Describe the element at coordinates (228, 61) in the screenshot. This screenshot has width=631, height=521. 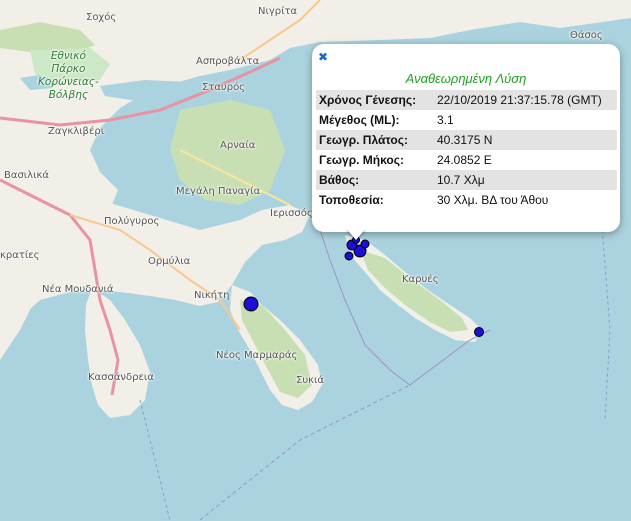
I see `place-label: Ασπροβάλτα` at that location.